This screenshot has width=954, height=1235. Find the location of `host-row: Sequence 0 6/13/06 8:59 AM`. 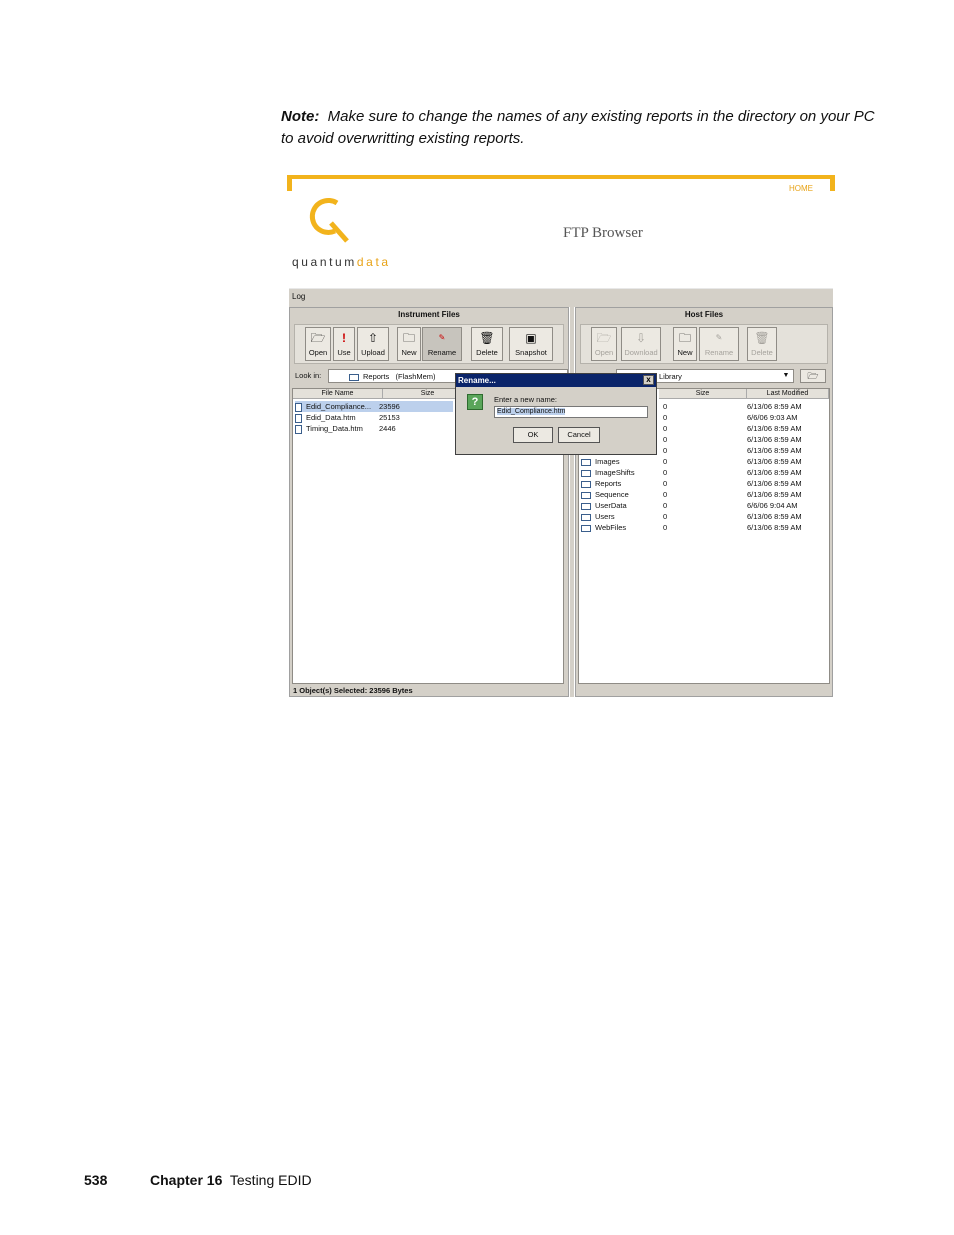

host-row: Sequence 0 6/13/06 8:59 AM is located at coordinates (704, 494).